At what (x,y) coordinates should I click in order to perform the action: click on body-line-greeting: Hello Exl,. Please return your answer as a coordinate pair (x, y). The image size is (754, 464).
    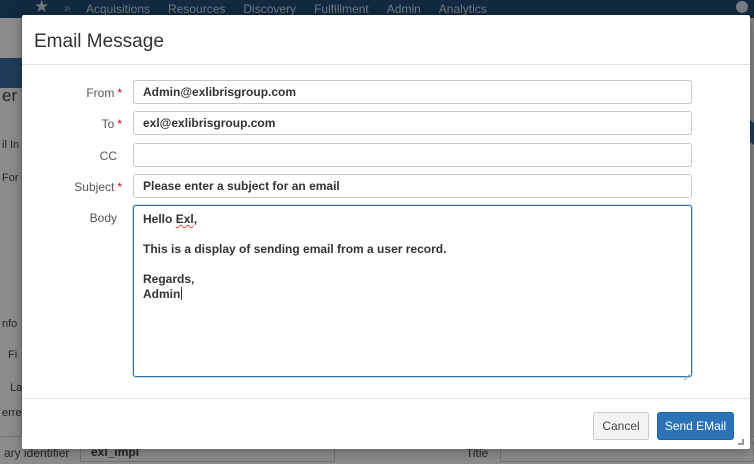
    Looking at the image, I should click on (412, 219).